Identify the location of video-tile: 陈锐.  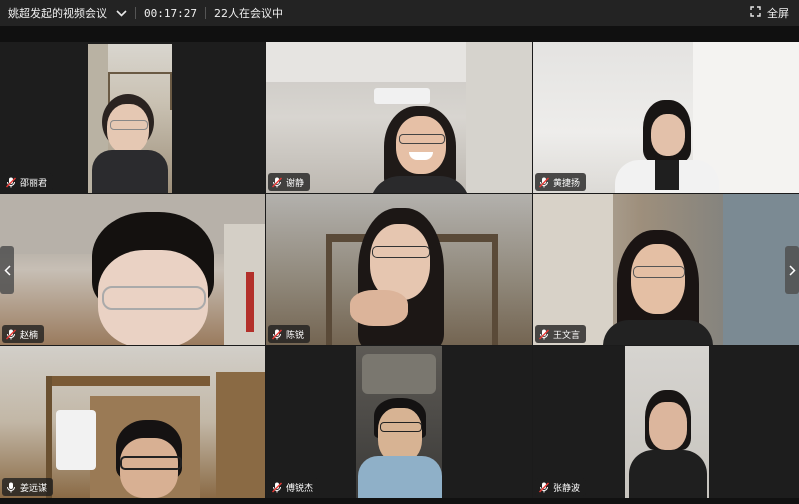
(399, 269).